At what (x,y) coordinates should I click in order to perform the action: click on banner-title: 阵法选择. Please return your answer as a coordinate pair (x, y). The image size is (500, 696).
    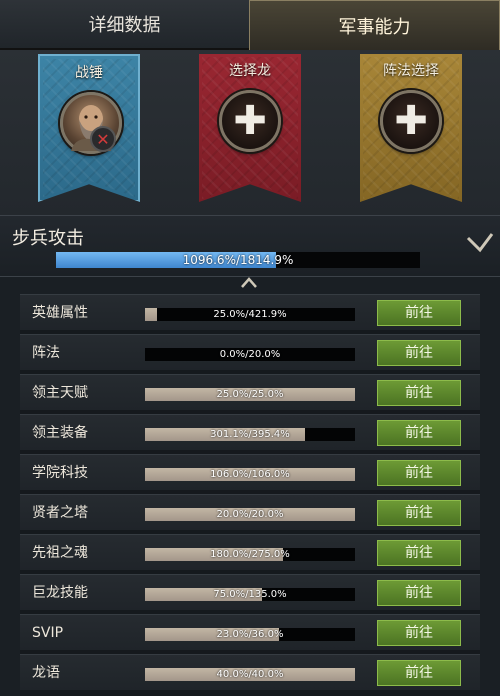
    Looking at the image, I should click on (411, 71).